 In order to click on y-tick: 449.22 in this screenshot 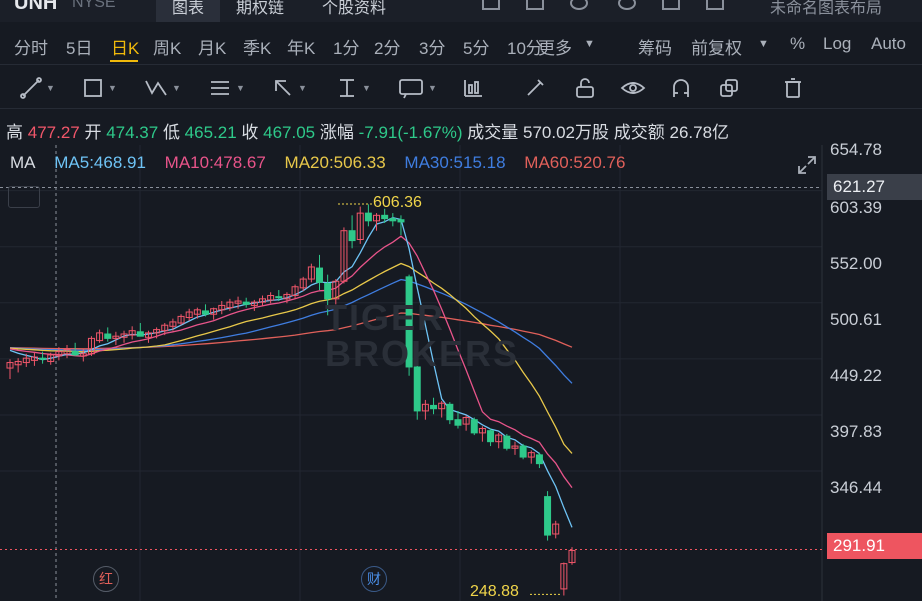, I will do `click(856, 375)`.